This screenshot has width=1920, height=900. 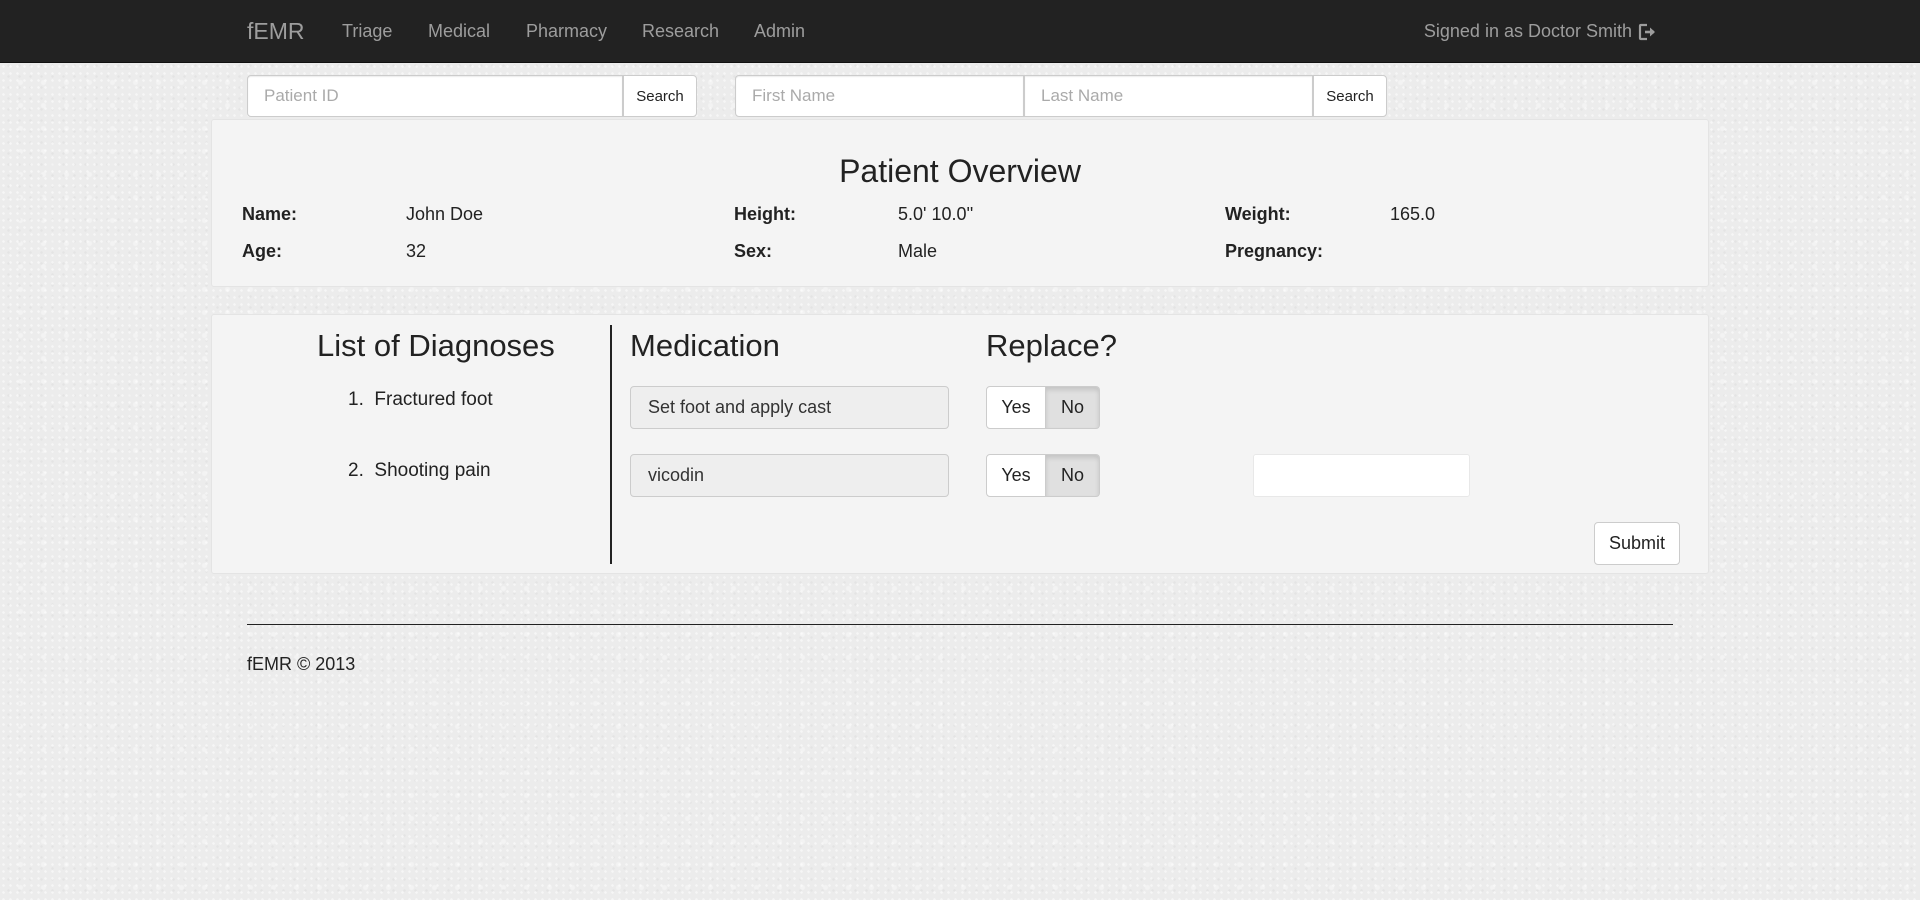 I want to click on submit-button: Submit, so click(x=1637, y=543).